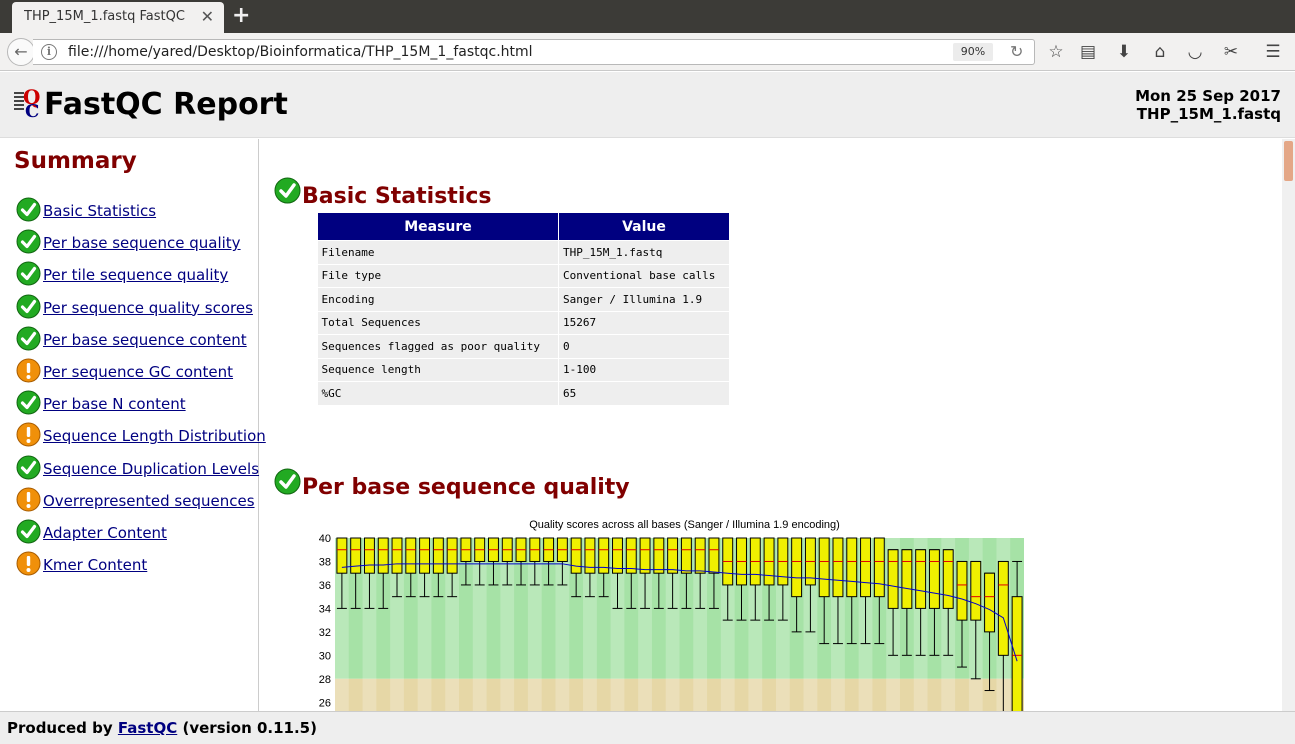  Describe the element at coordinates (438, 323) in the screenshot. I see `measure-cell: Total Sequences` at that location.